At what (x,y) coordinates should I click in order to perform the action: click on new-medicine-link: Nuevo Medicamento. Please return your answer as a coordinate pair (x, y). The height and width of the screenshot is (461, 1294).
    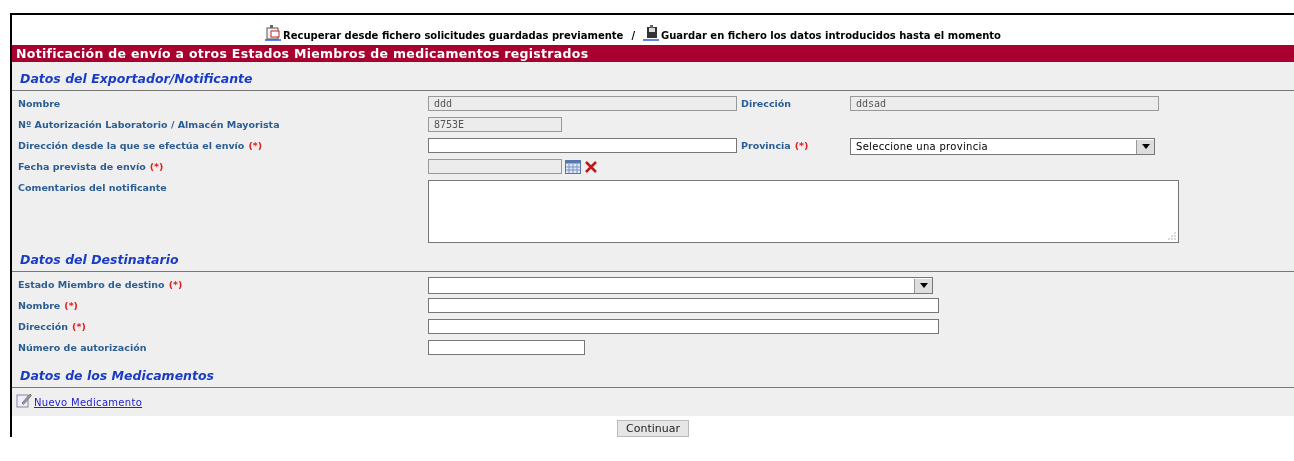
    Looking at the image, I should click on (88, 402).